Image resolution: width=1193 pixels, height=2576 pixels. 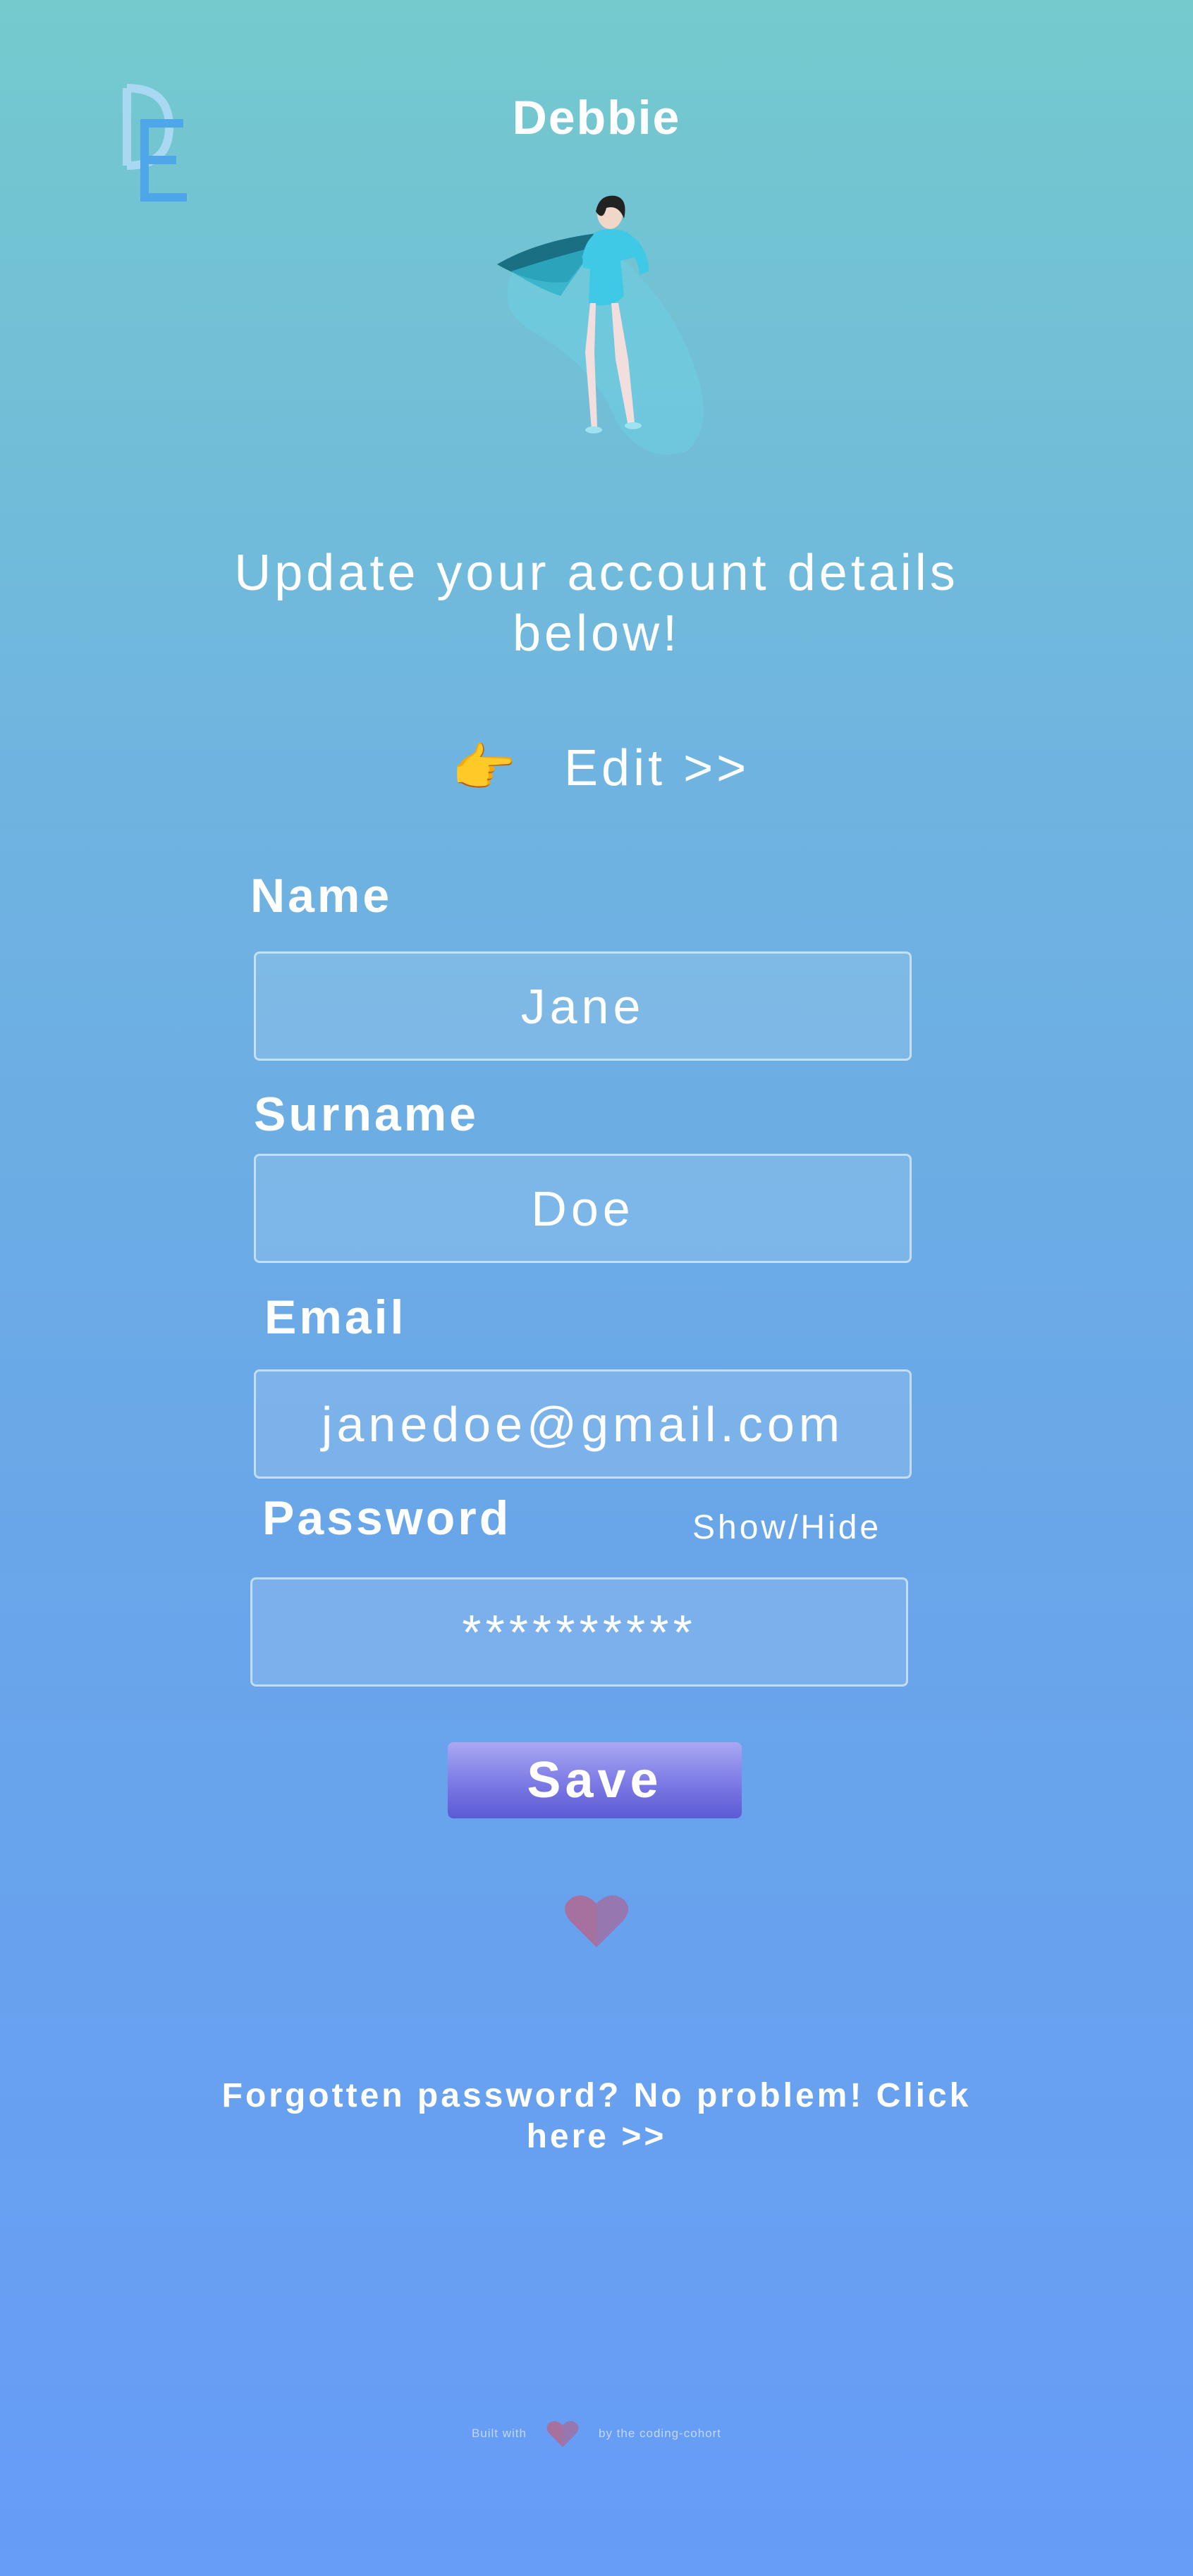 What do you see at coordinates (579, 1632) in the screenshot?
I see `password-input: **********` at bounding box center [579, 1632].